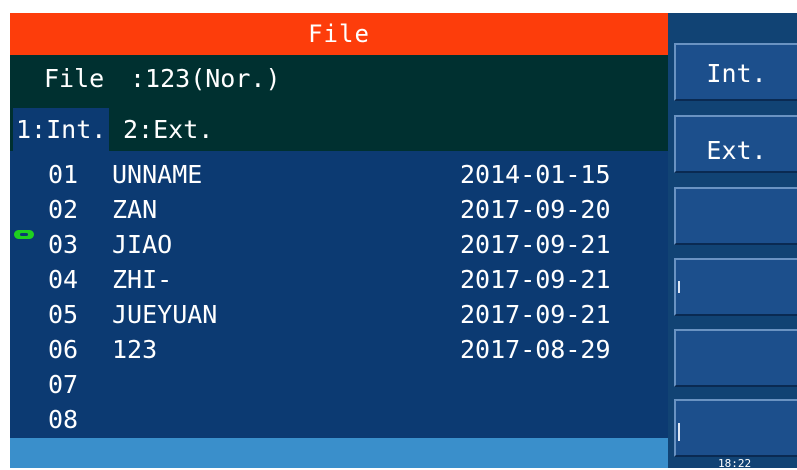 This screenshot has width=797, height=470. I want to click on list-item: 03 JIAO 2017-09-21, so click(339, 244).